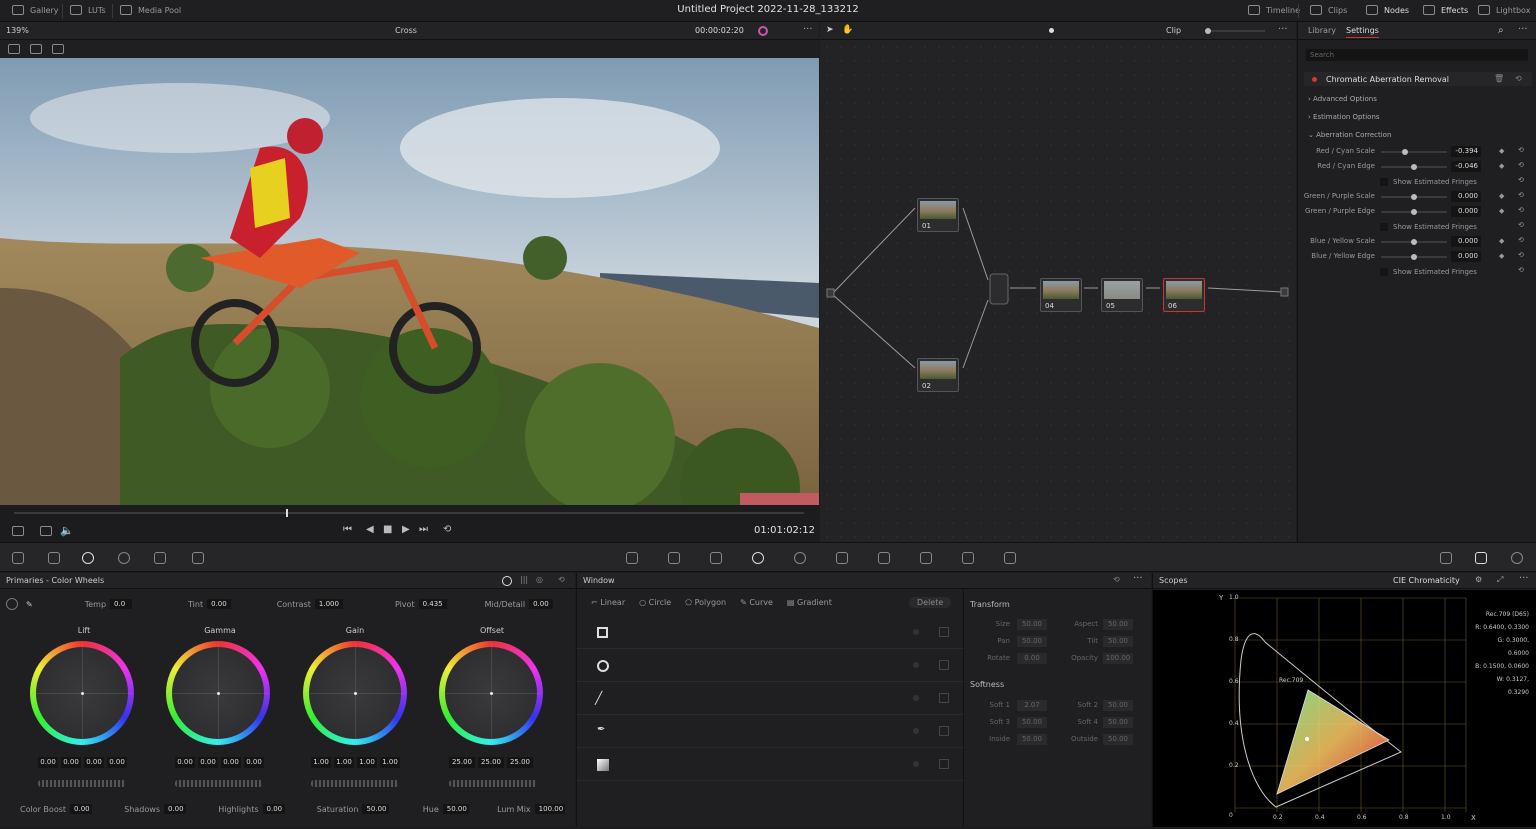 This screenshot has width=1536, height=829. Describe the element at coordinates (1122, 295) in the screenshot. I see `node-05: 05` at that location.